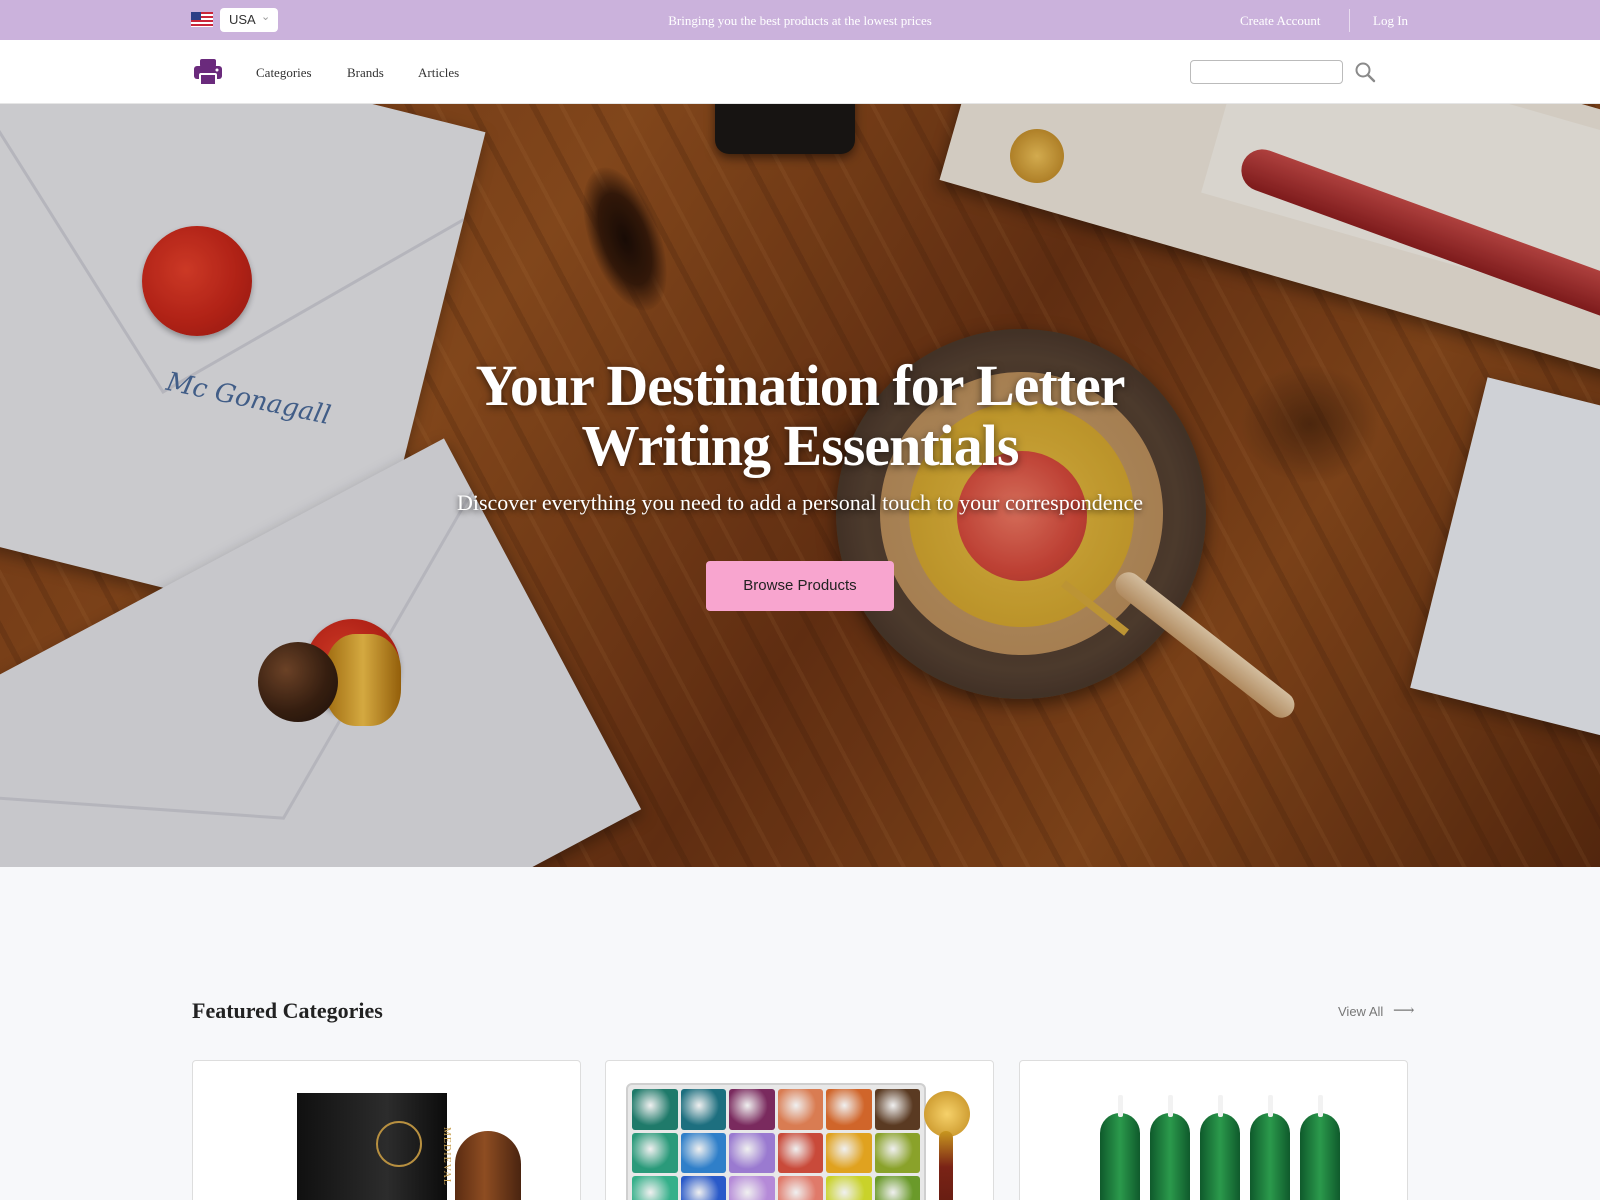  I want to click on featured-categories-title: Featured Categories, so click(287, 1010).